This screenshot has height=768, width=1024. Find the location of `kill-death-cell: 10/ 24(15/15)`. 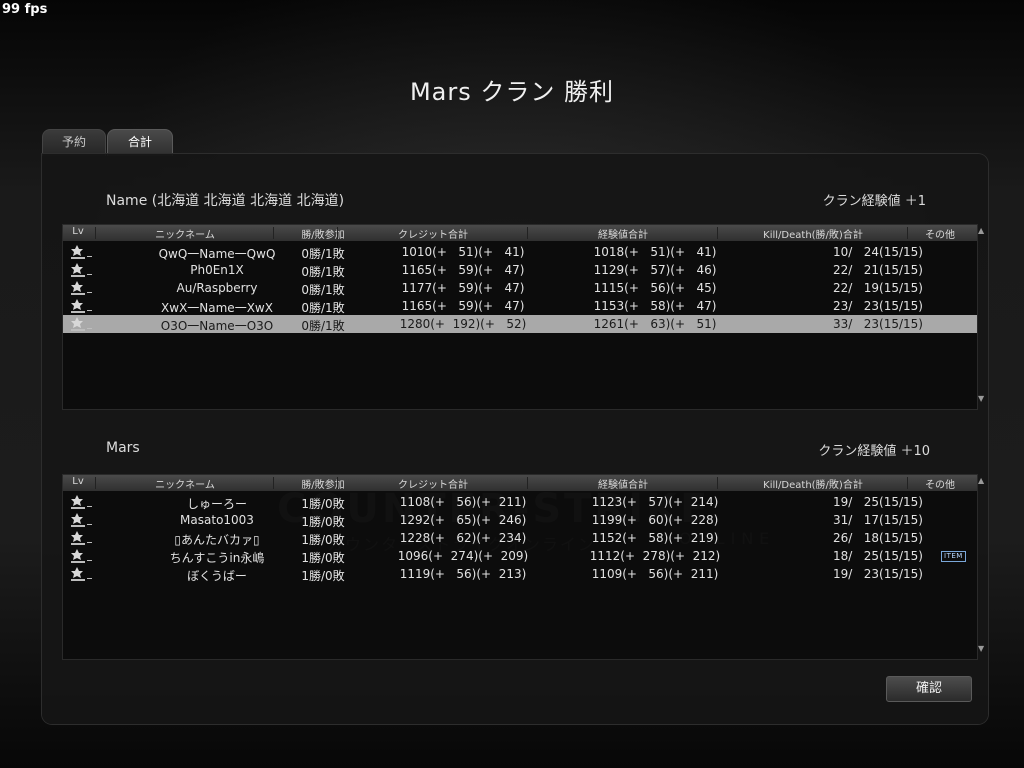

kill-death-cell: 10/ 24(15/15) is located at coordinates (878, 252).